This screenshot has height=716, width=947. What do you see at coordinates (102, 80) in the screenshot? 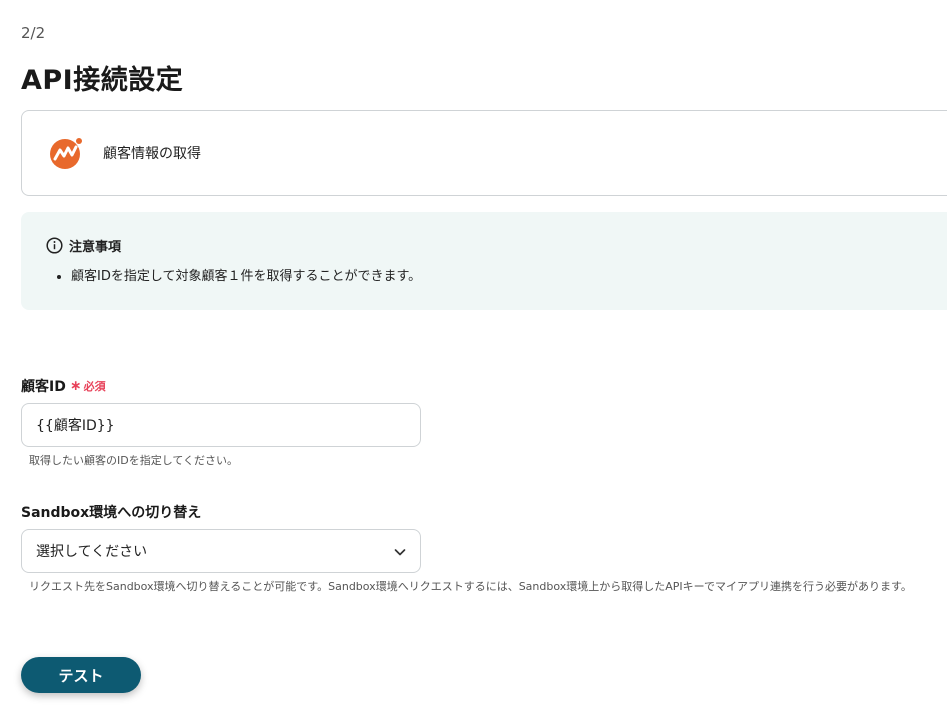
I see `page-title: API接続設定` at bounding box center [102, 80].